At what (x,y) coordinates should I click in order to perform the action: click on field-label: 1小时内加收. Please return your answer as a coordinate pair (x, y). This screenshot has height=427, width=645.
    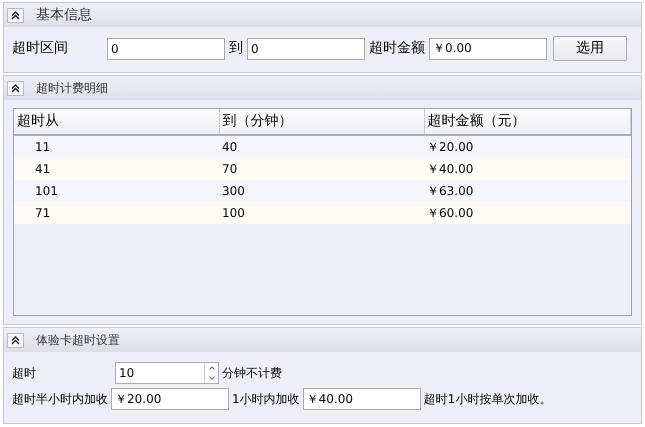
    Looking at the image, I should click on (266, 399).